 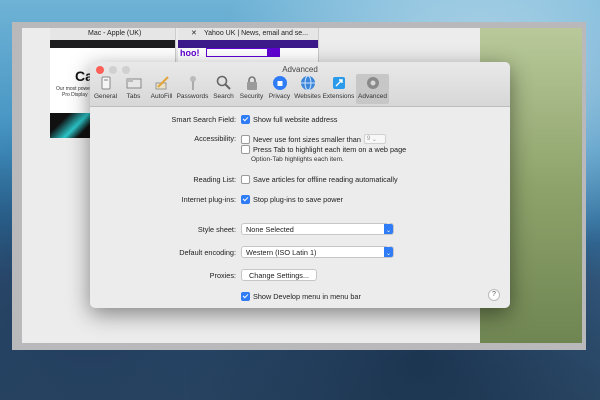 I want to click on style-sheet-label: Style sheet:, so click(x=216, y=229).